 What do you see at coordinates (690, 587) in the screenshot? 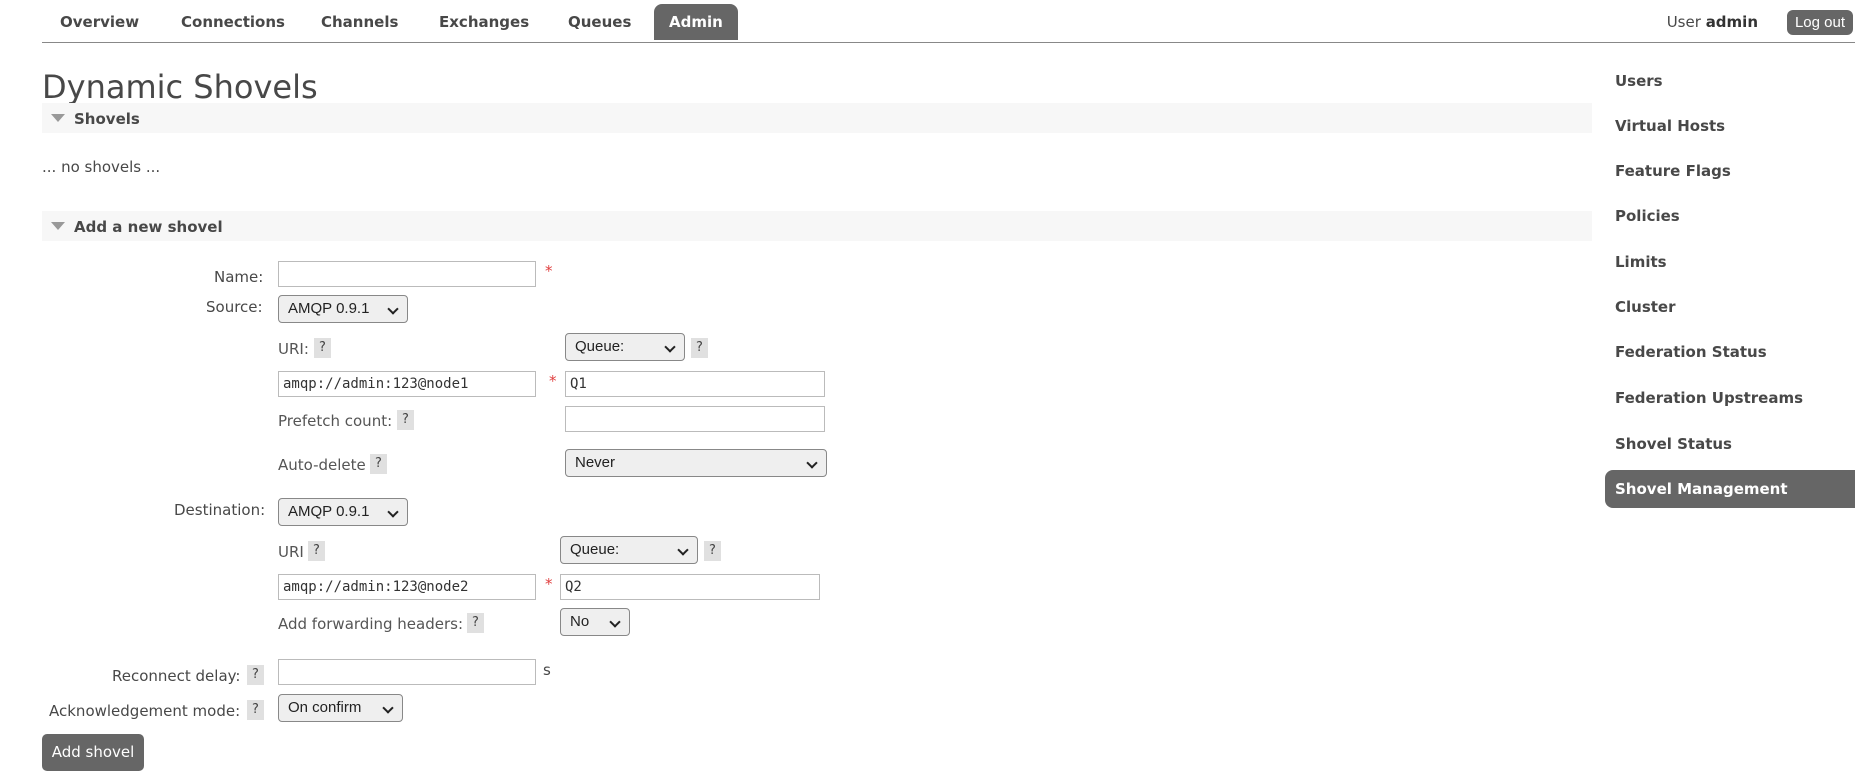
I see `dest-queue-input` at bounding box center [690, 587].